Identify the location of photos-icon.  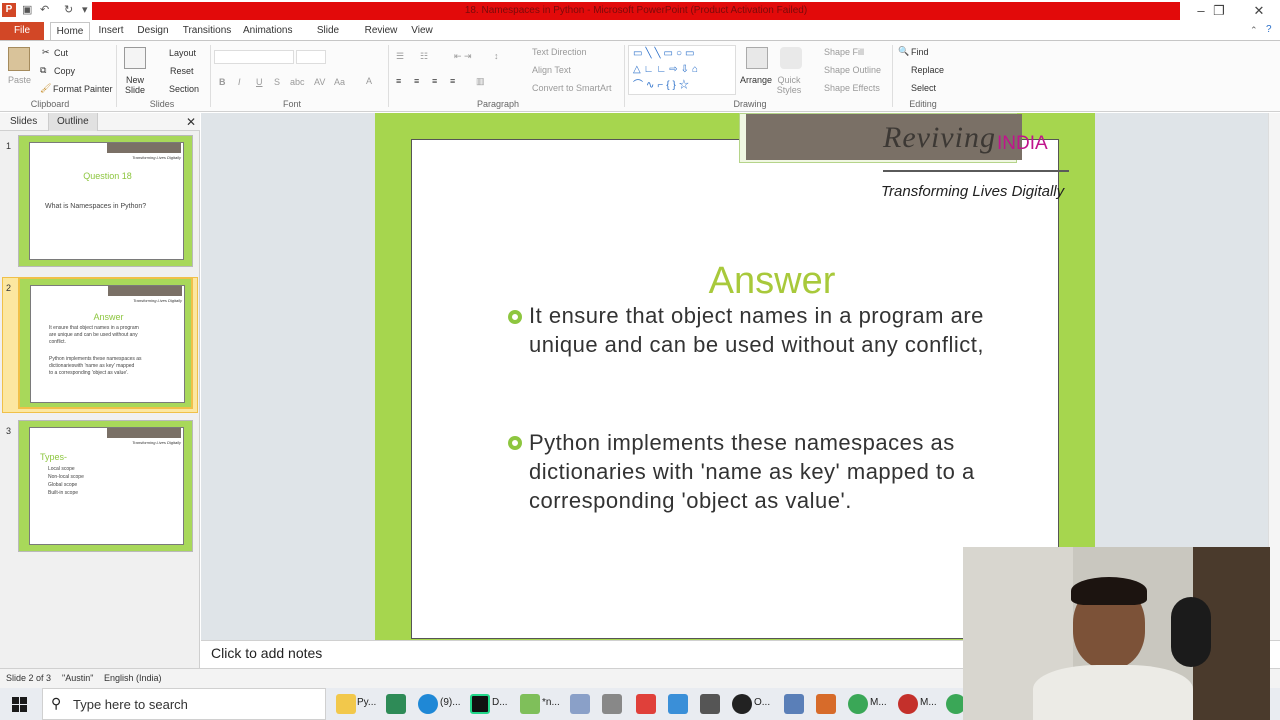
(678, 704).